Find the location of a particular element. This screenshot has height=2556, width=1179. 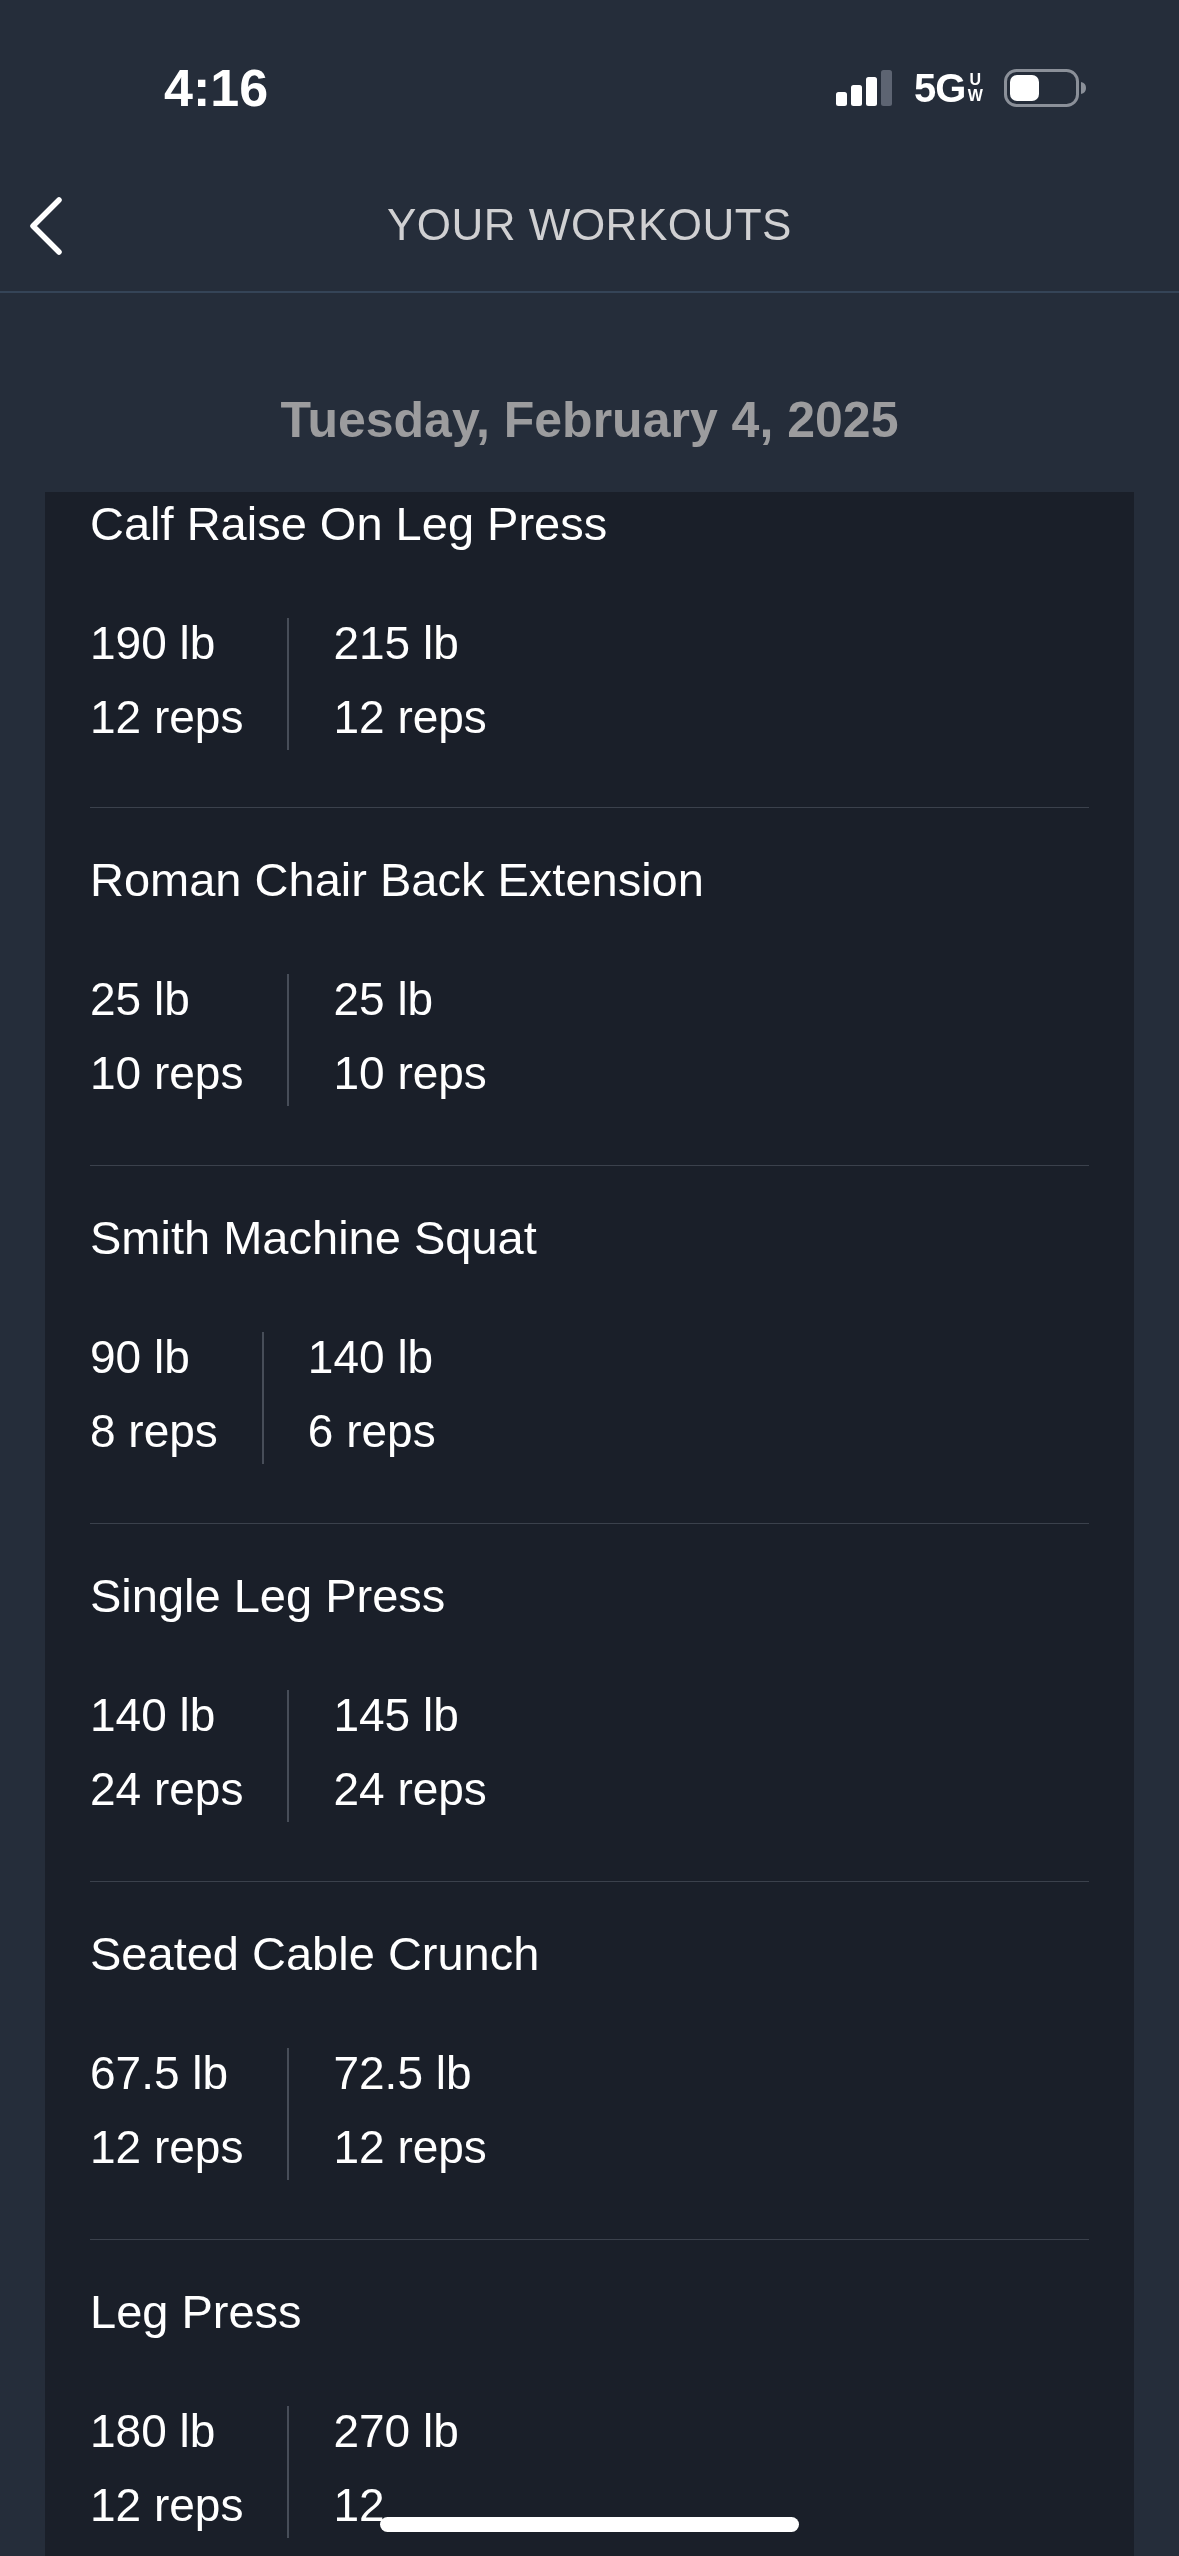

exercise-name: Smith Machine Squat is located at coordinates (313, 1238).